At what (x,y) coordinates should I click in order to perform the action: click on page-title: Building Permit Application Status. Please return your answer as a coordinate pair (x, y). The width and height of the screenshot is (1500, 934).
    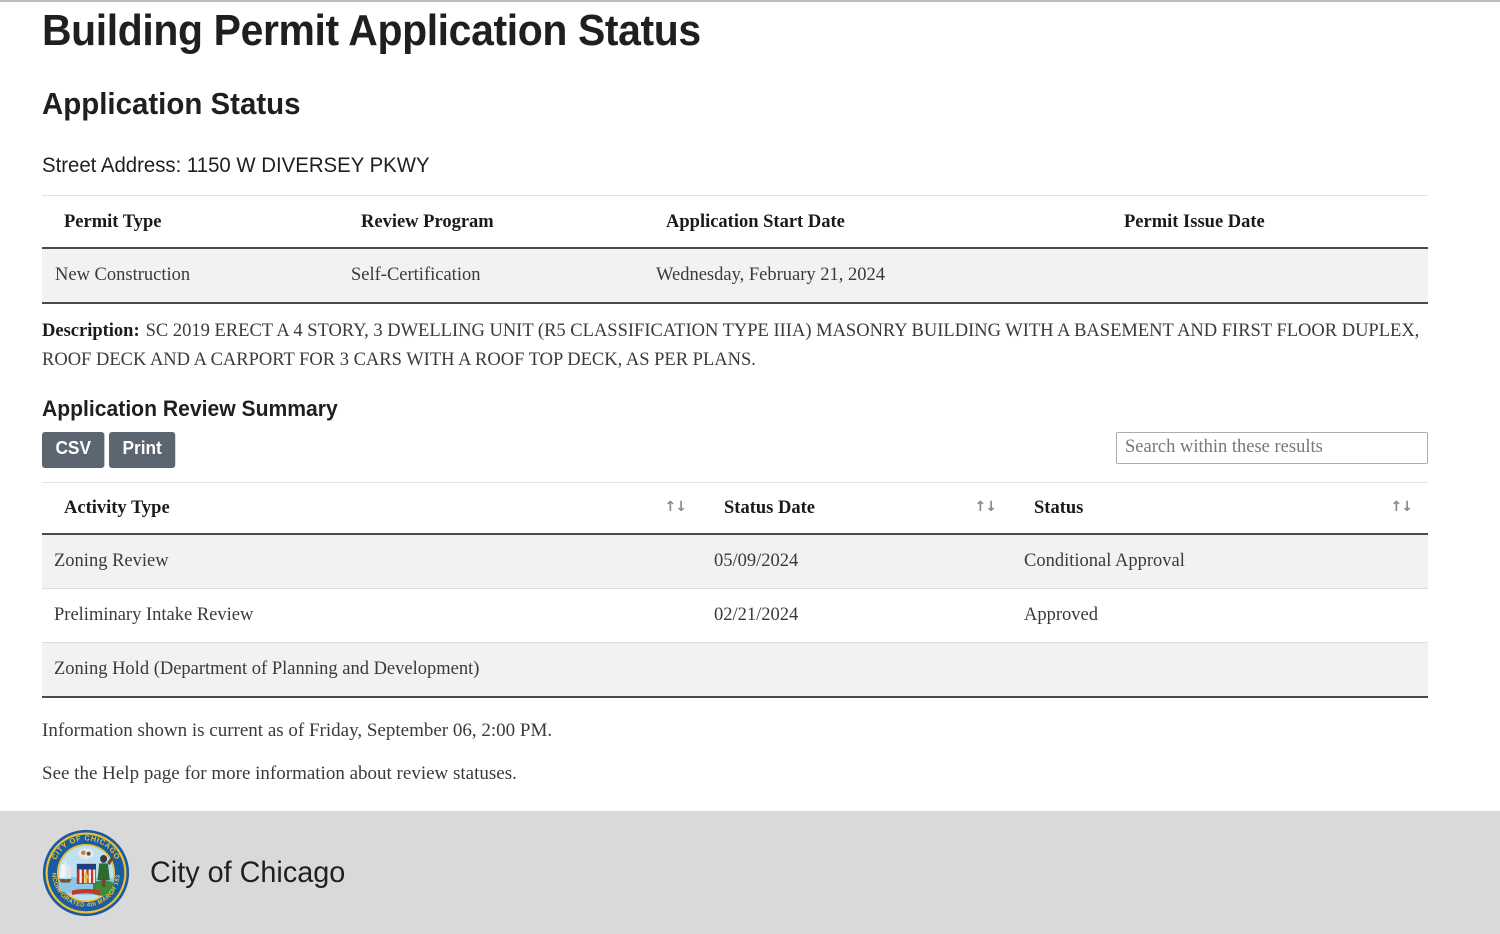
    Looking at the image, I should click on (371, 30).